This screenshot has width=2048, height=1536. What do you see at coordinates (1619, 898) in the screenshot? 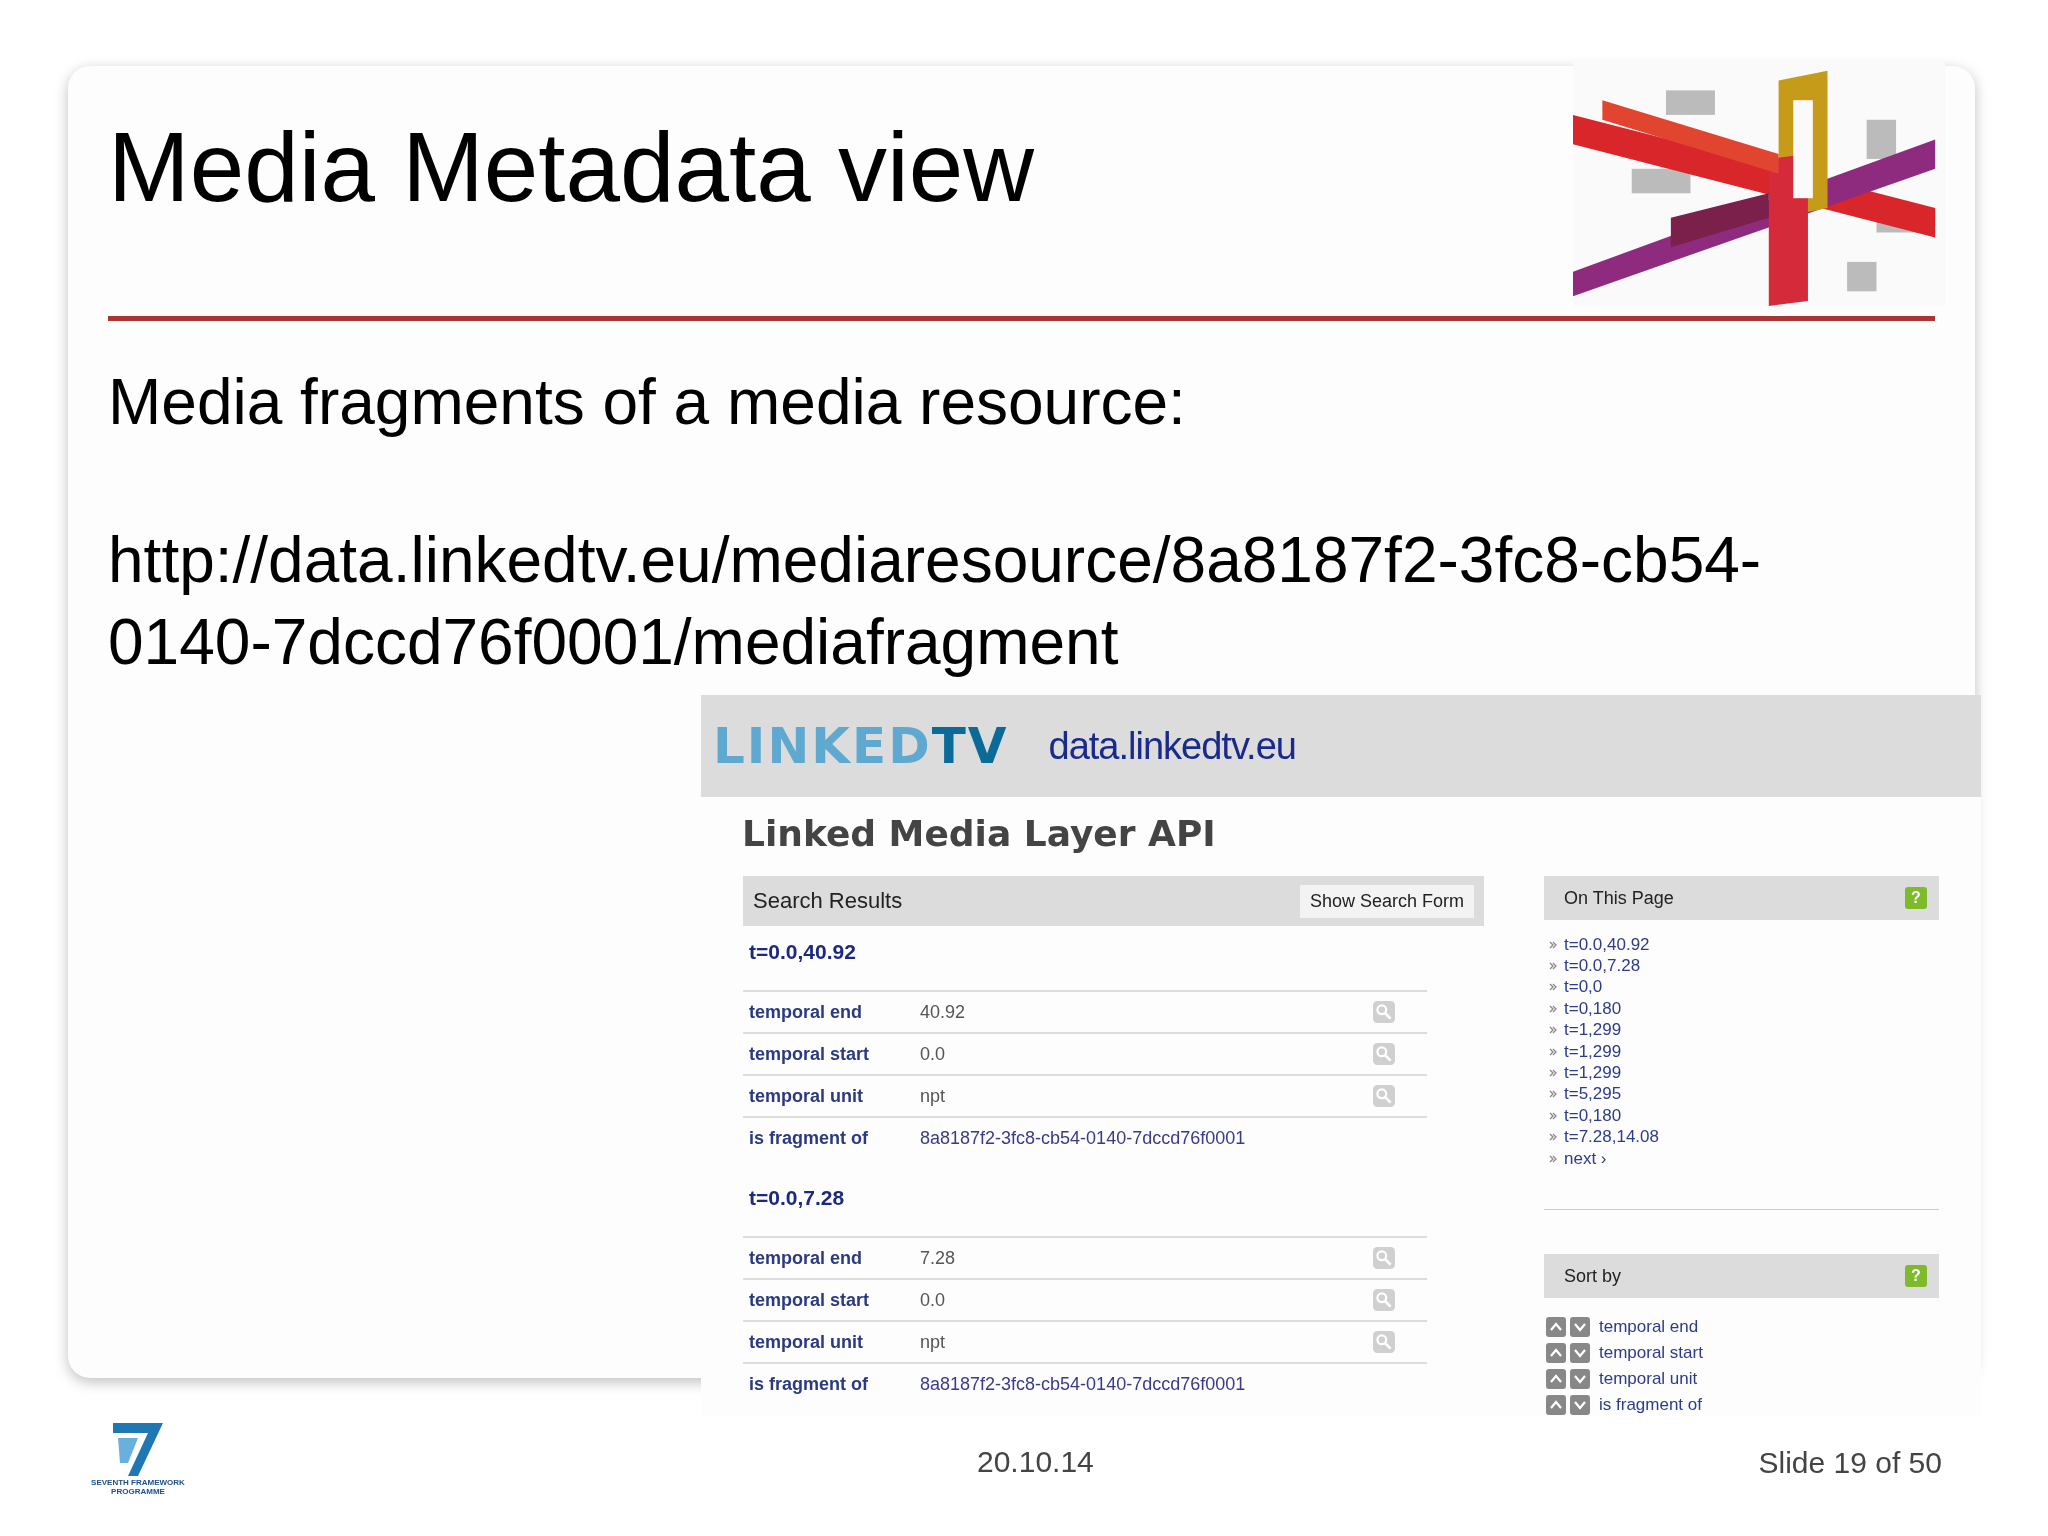
I see `panel-title: On This Page` at bounding box center [1619, 898].